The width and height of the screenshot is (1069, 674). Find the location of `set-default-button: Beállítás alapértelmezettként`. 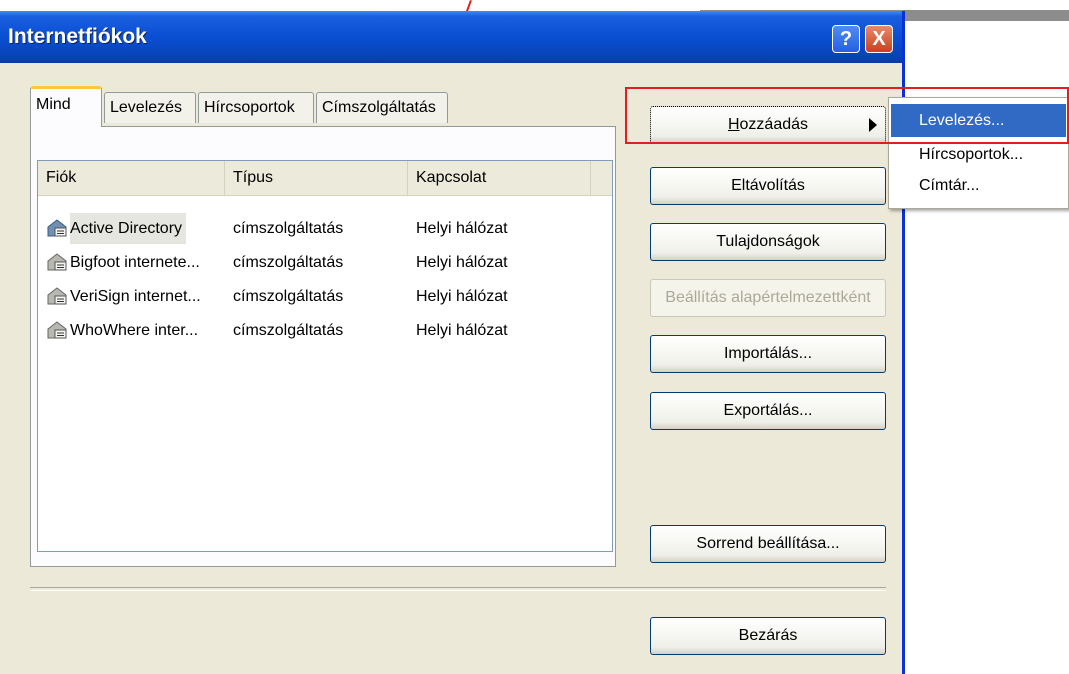

set-default-button: Beállítás alapértelmezettként is located at coordinates (768, 298).